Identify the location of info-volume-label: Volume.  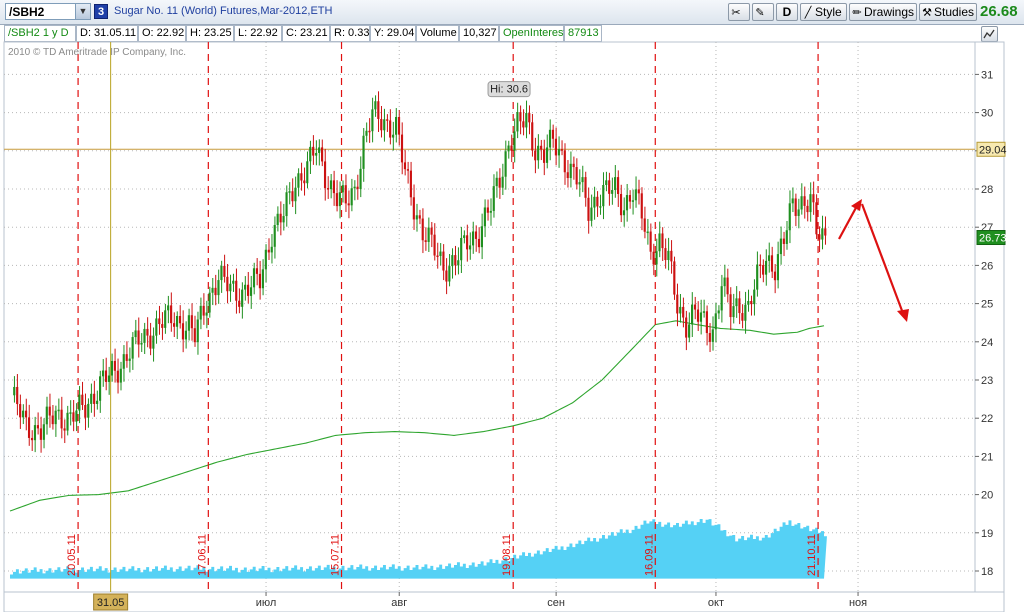
(437, 33).